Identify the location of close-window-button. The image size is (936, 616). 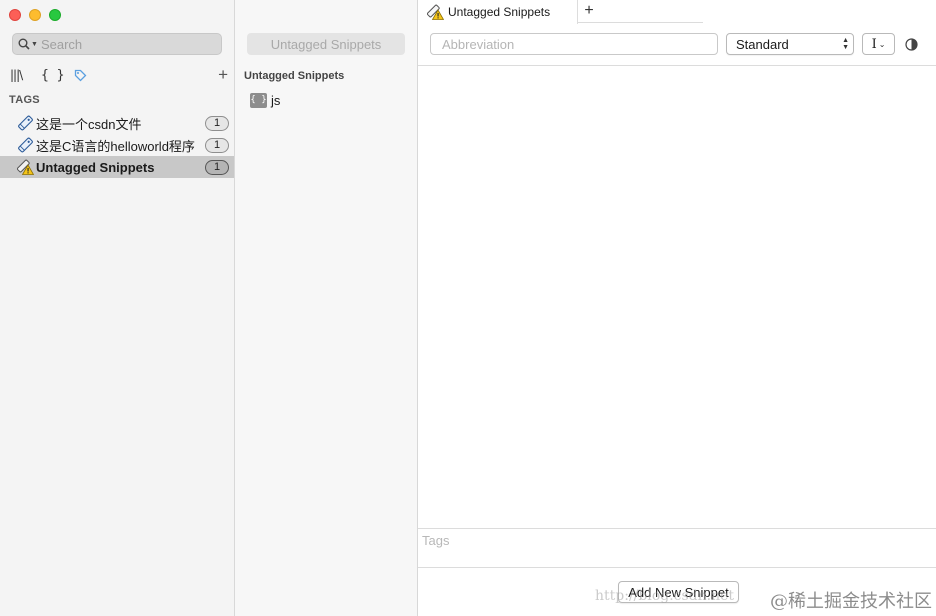
(15, 15).